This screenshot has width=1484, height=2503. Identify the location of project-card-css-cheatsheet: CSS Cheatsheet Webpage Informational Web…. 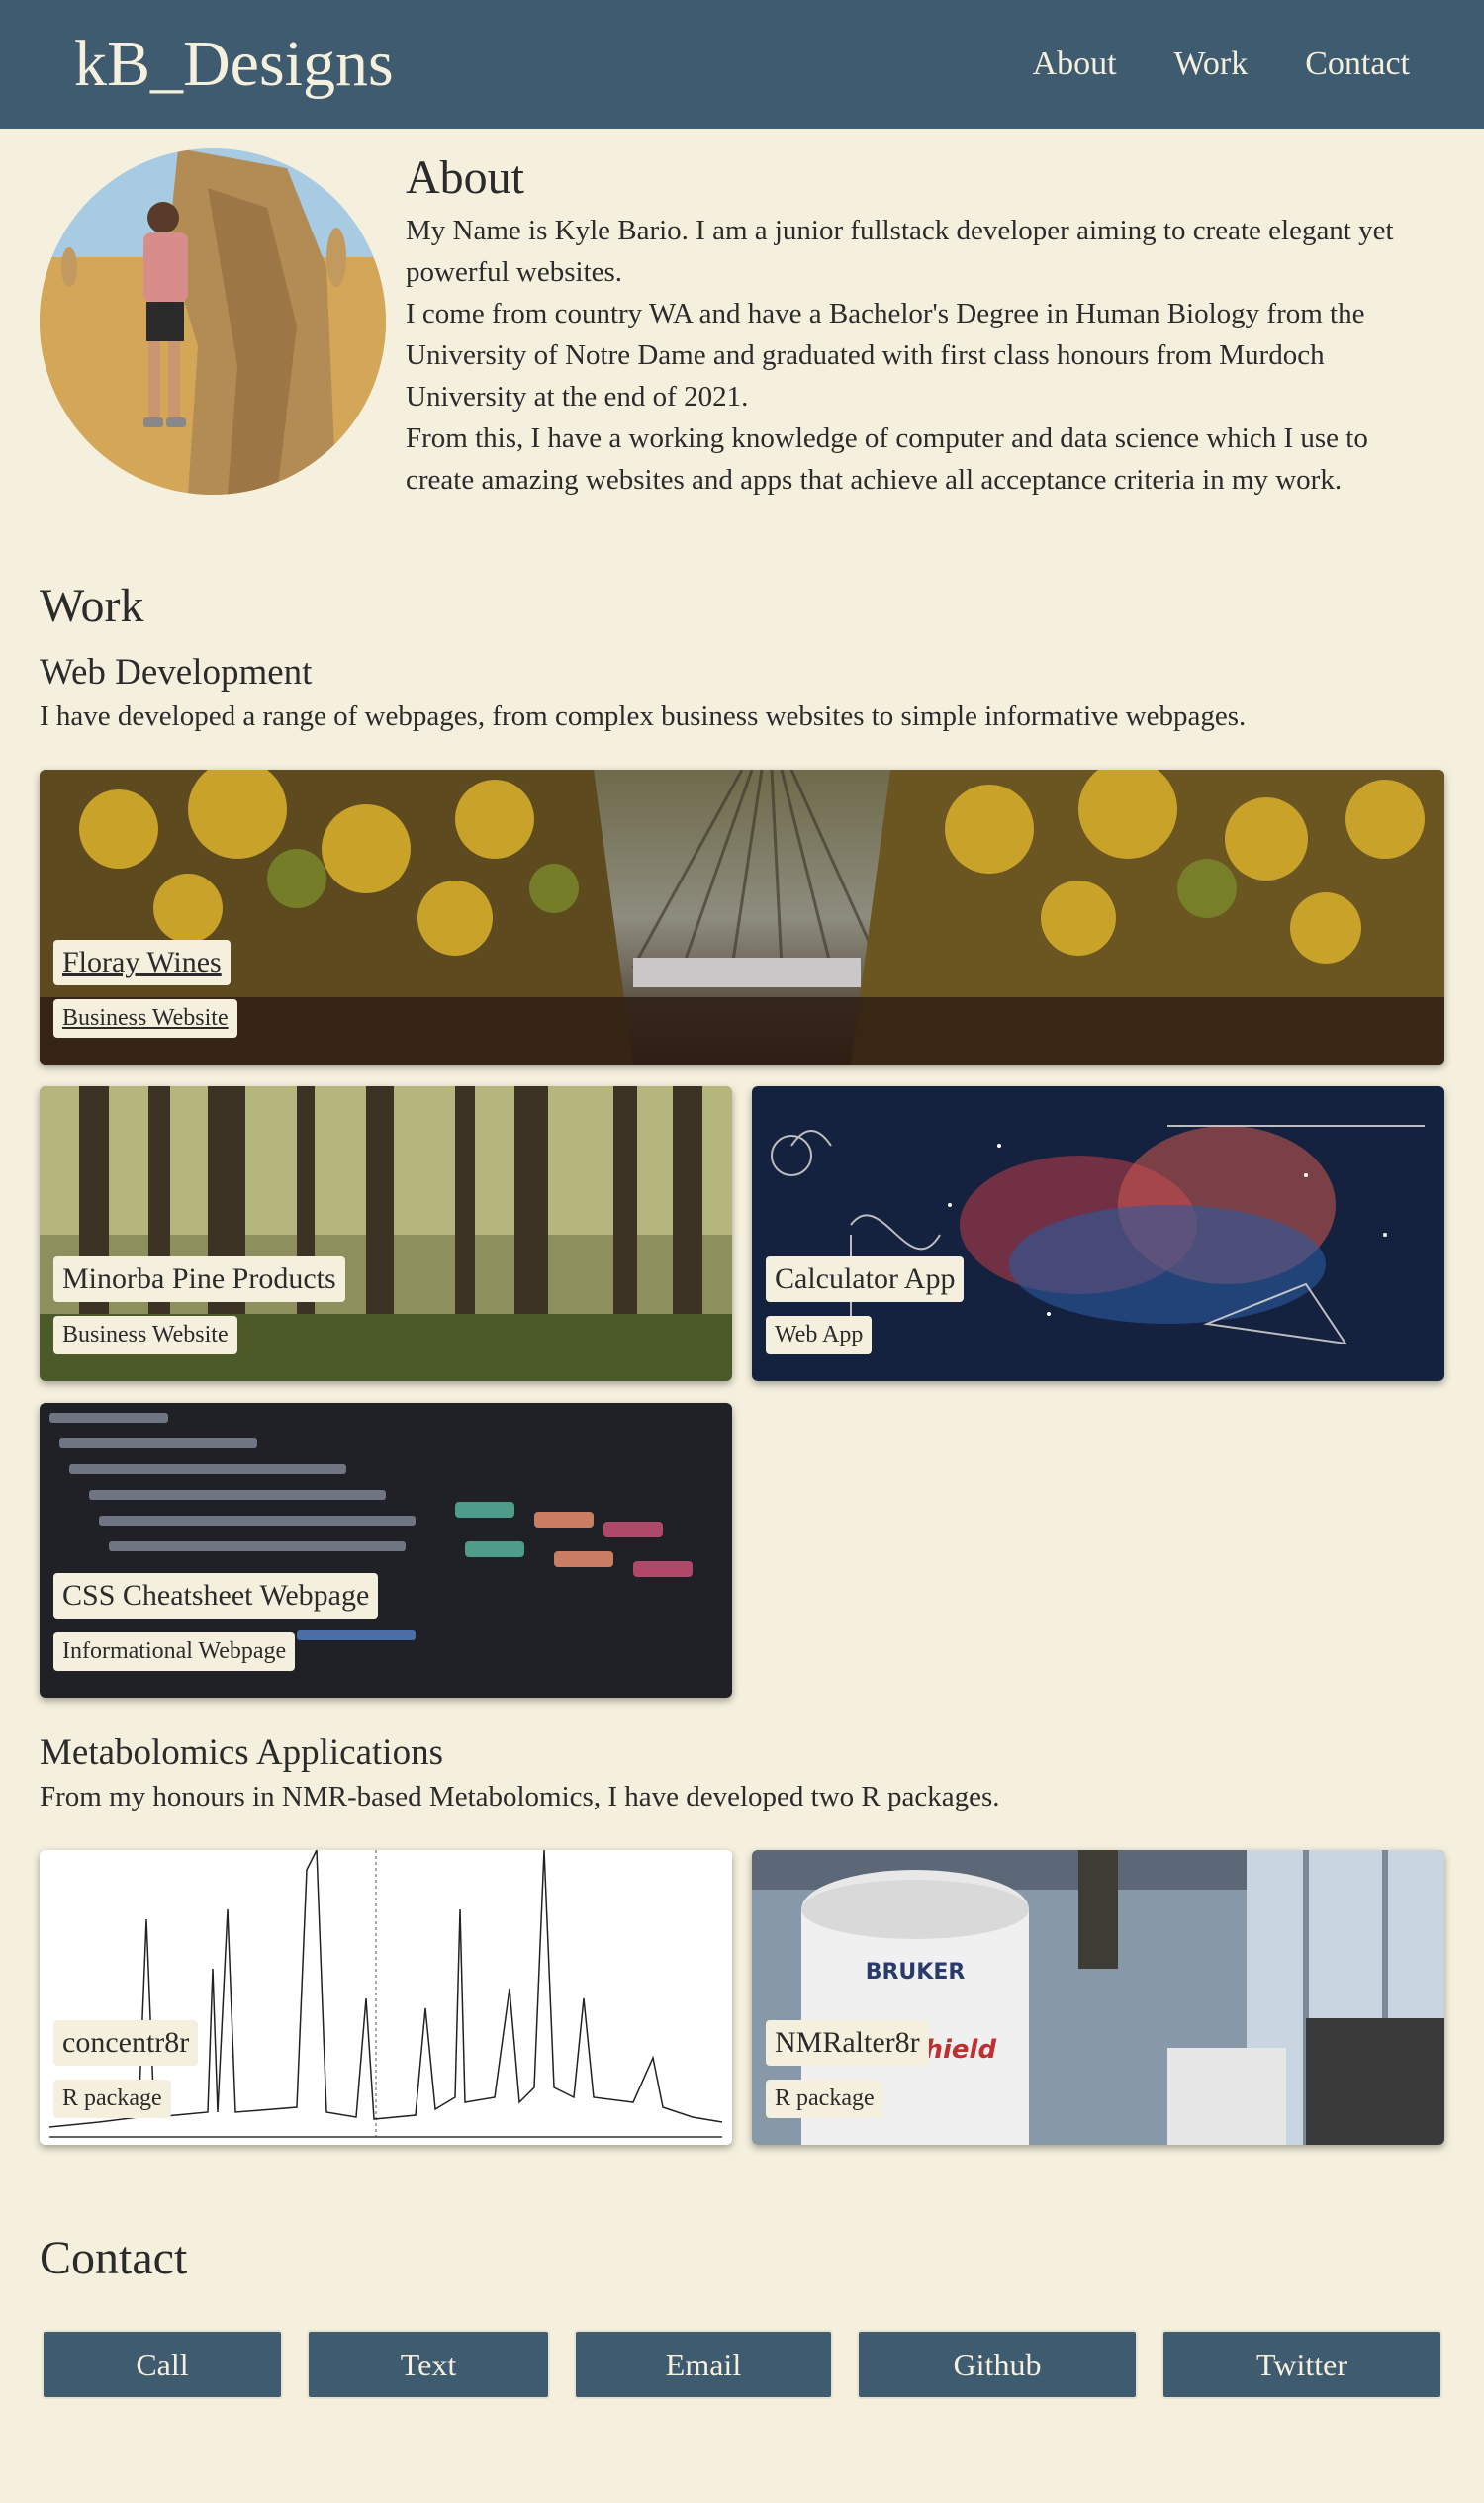
(386, 1550).